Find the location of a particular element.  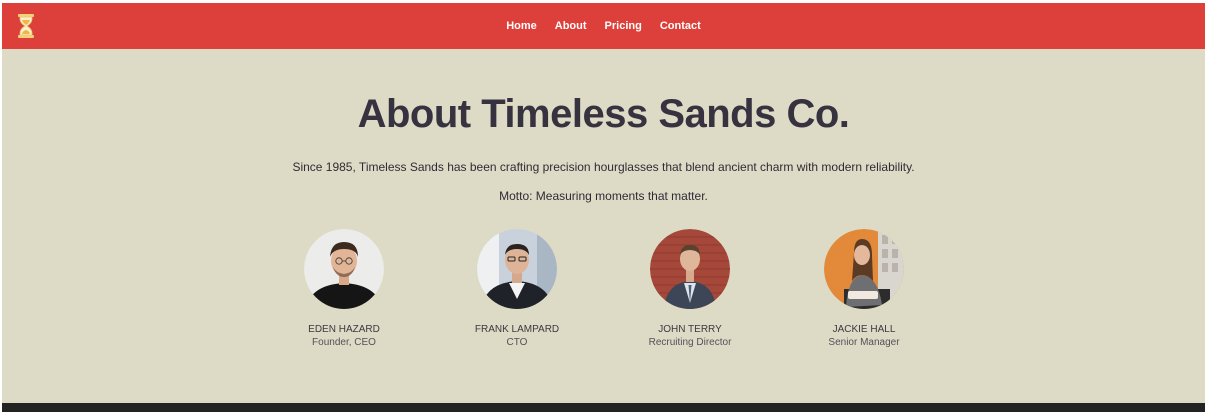

member-role: Founder, CEO is located at coordinates (344, 342).